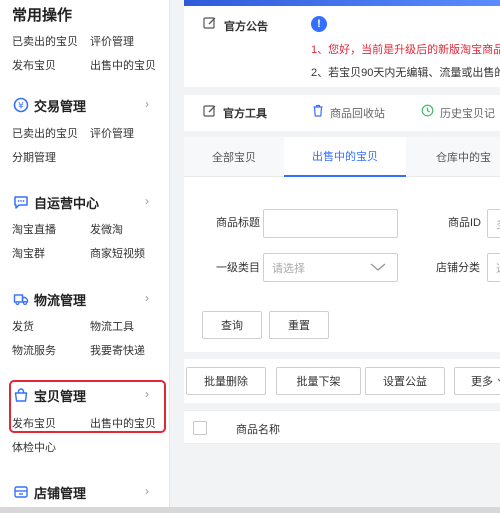 The width and height of the screenshot is (500, 513). I want to click on official-tools-header: 官方工具, so click(235, 113).